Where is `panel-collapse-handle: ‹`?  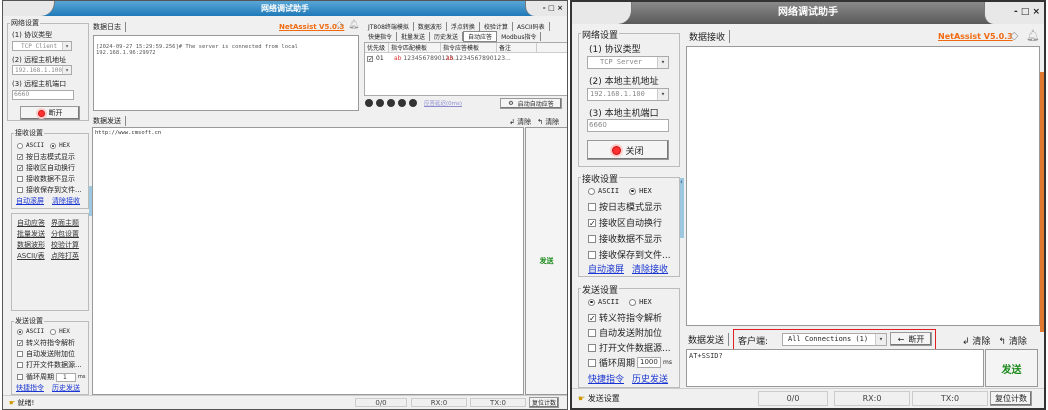 panel-collapse-handle: ‹ is located at coordinates (682, 208).